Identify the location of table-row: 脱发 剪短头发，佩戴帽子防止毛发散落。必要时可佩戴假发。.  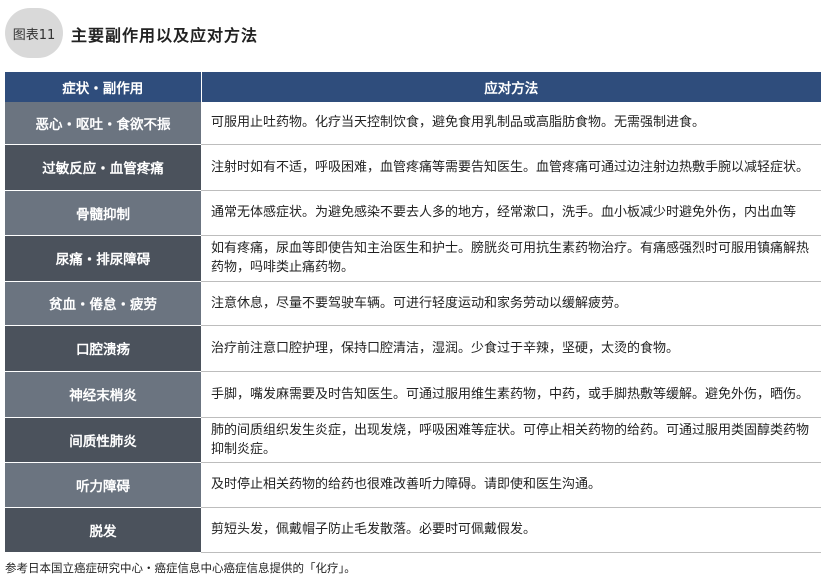
(413, 530).